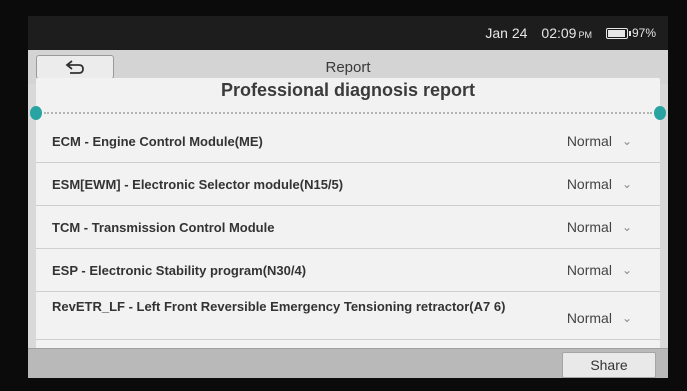 The width and height of the screenshot is (687, 391). Describe the element at coordinates (660, 113) in the screenshot. I see `right-scroll-dot` at that location.